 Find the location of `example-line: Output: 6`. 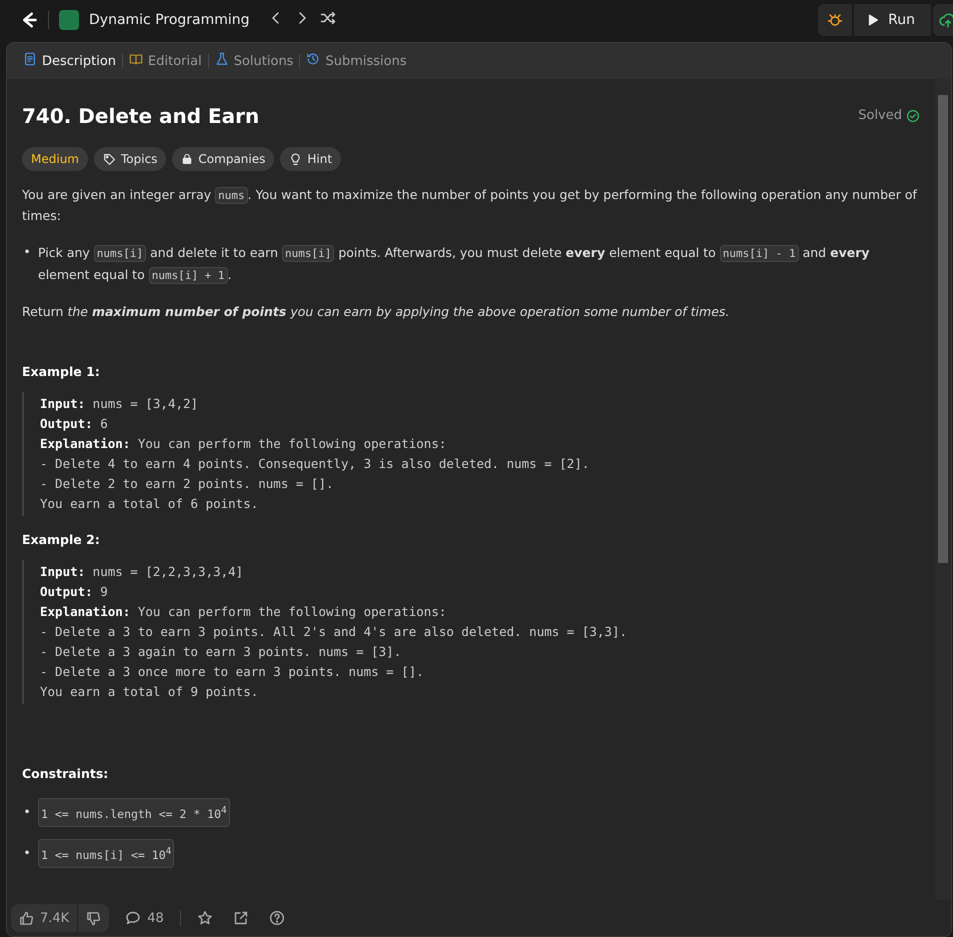

example-line: Output: 6 is located at coordinates (74, 424).